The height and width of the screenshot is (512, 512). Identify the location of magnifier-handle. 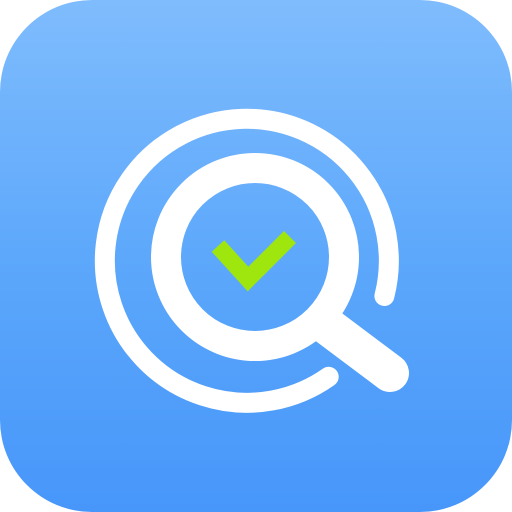
(356, 347).